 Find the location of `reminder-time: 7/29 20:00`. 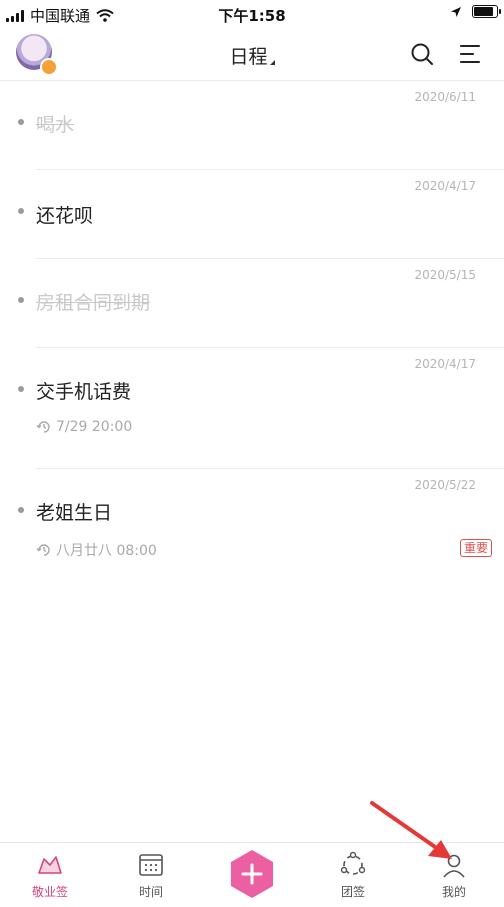

reminder-time: 7/29 20:00 is located at coordinates (94, 427).